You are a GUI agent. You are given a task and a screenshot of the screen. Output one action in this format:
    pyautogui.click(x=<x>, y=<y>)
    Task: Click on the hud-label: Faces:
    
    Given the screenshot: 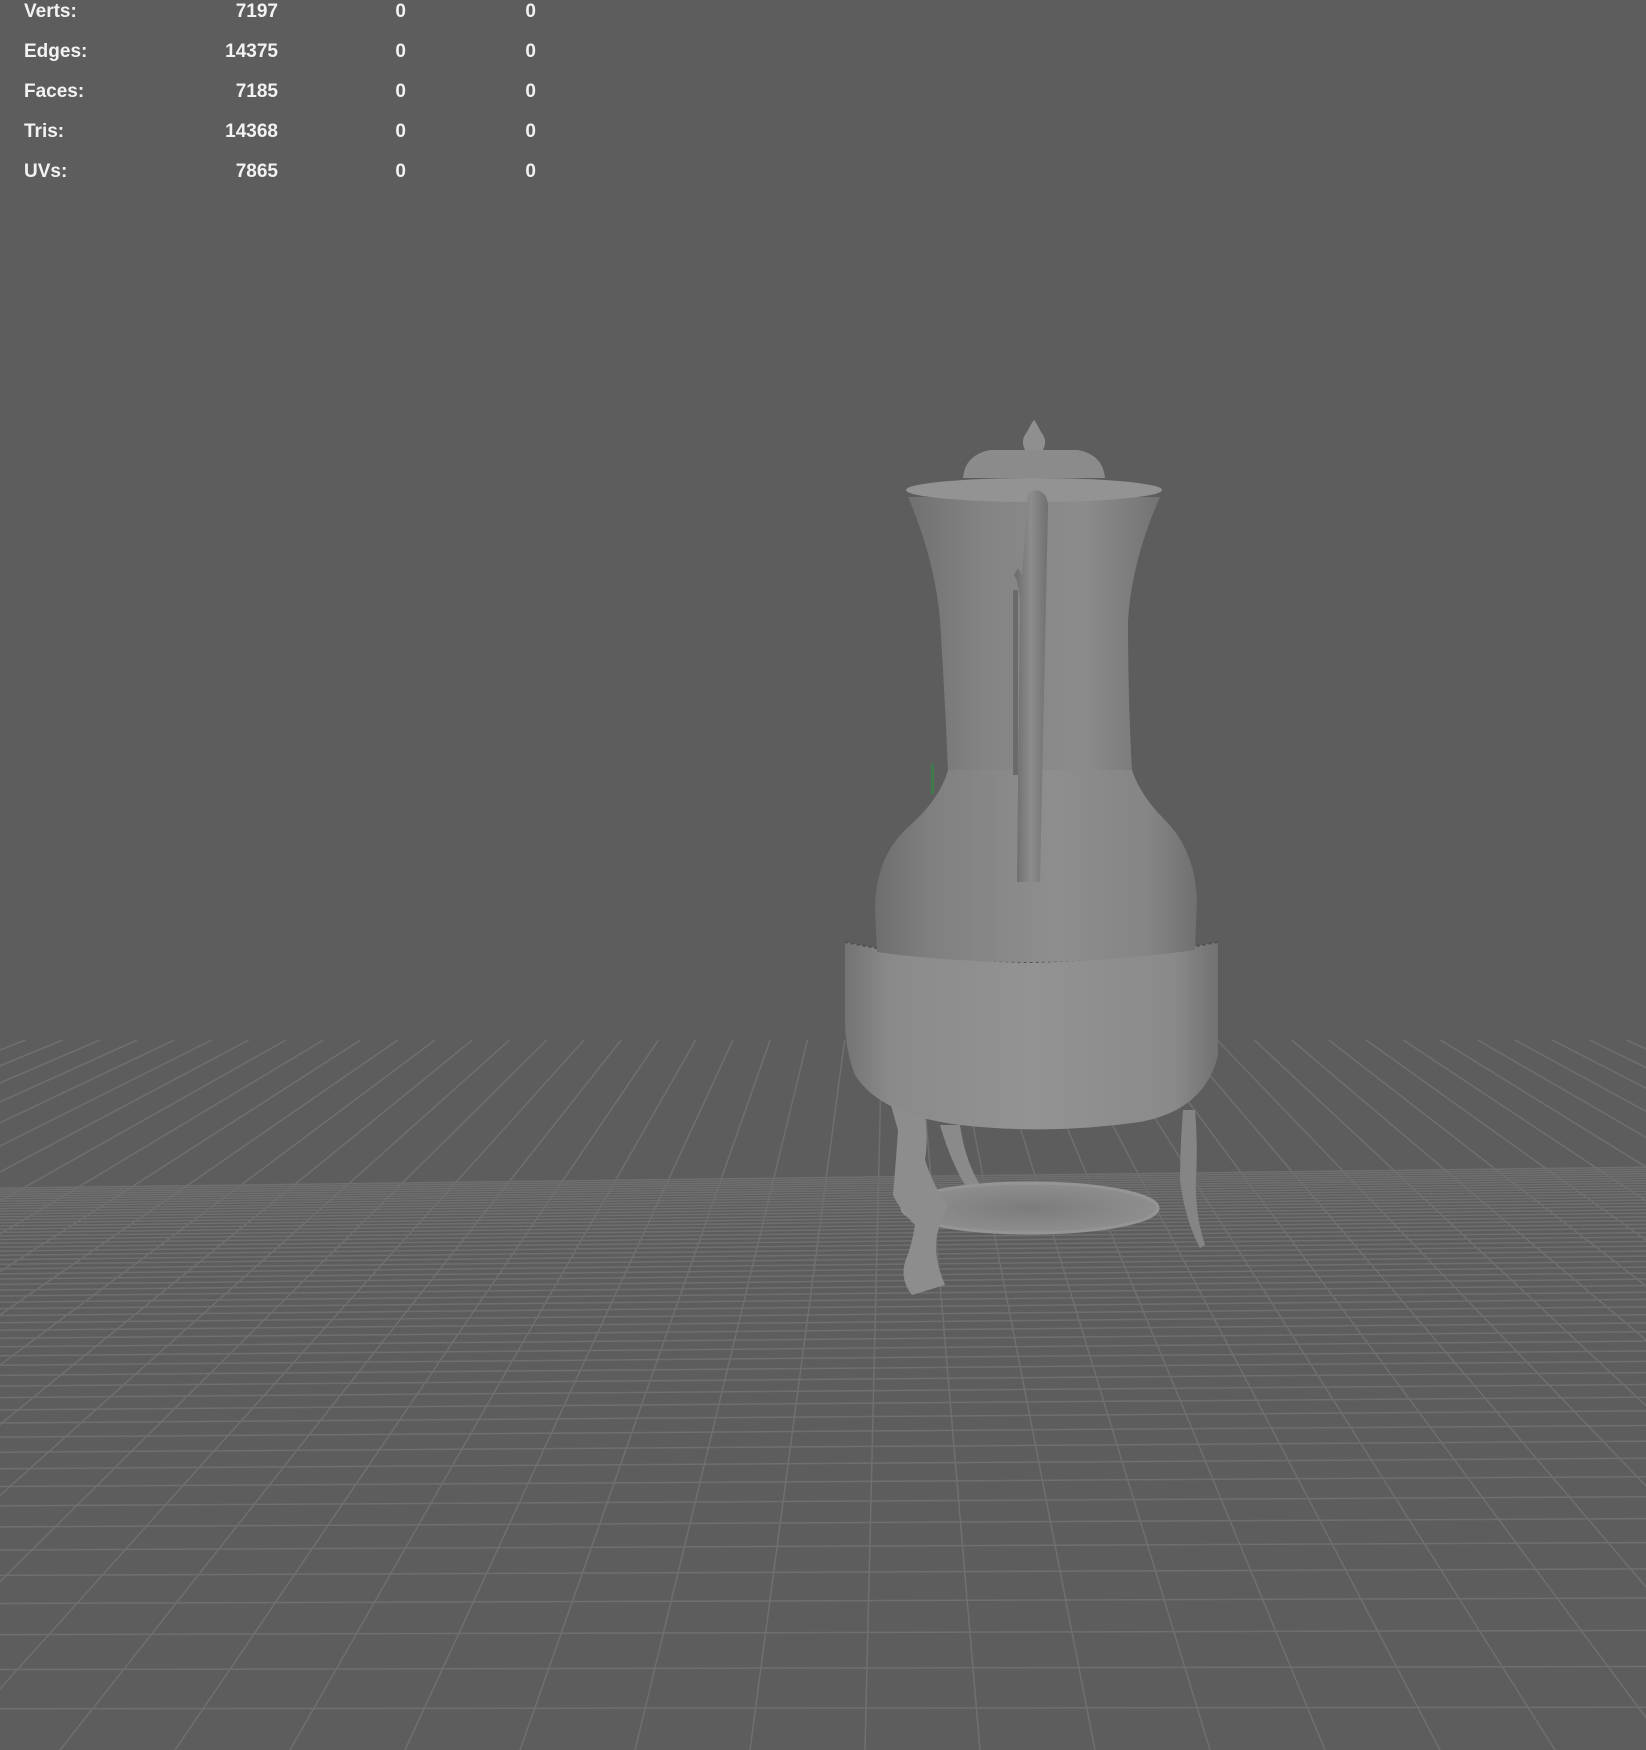 What is the action you would take?
    pyautogui.click(x=54, y=91)
    